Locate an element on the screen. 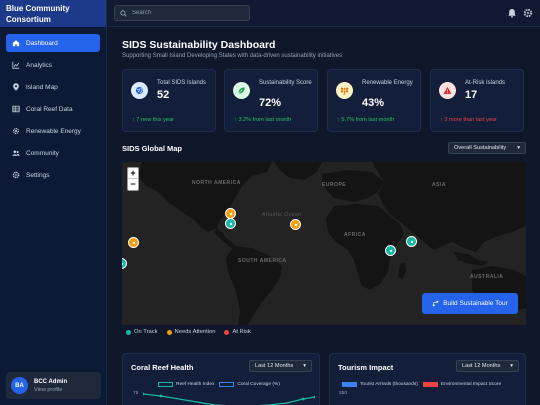  sidebar-item-analytics: Analytics is located at coordinates (53, 65).